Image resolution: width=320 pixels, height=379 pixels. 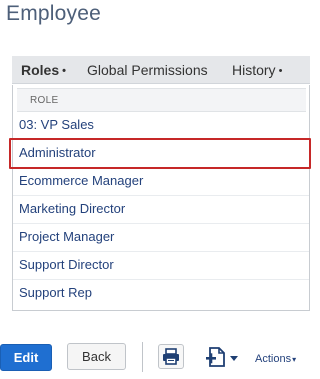 I want to click on printer-icon, so click(x=171, y=356).